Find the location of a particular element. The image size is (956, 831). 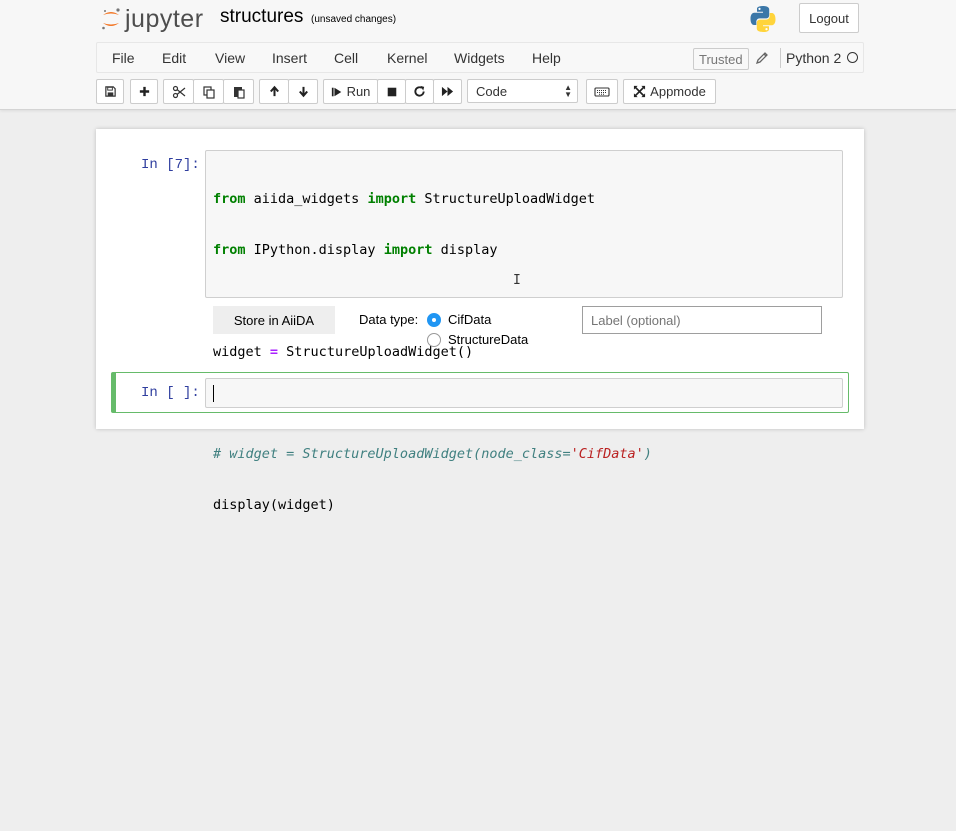

paste-button is located at coordinates (238, 91).